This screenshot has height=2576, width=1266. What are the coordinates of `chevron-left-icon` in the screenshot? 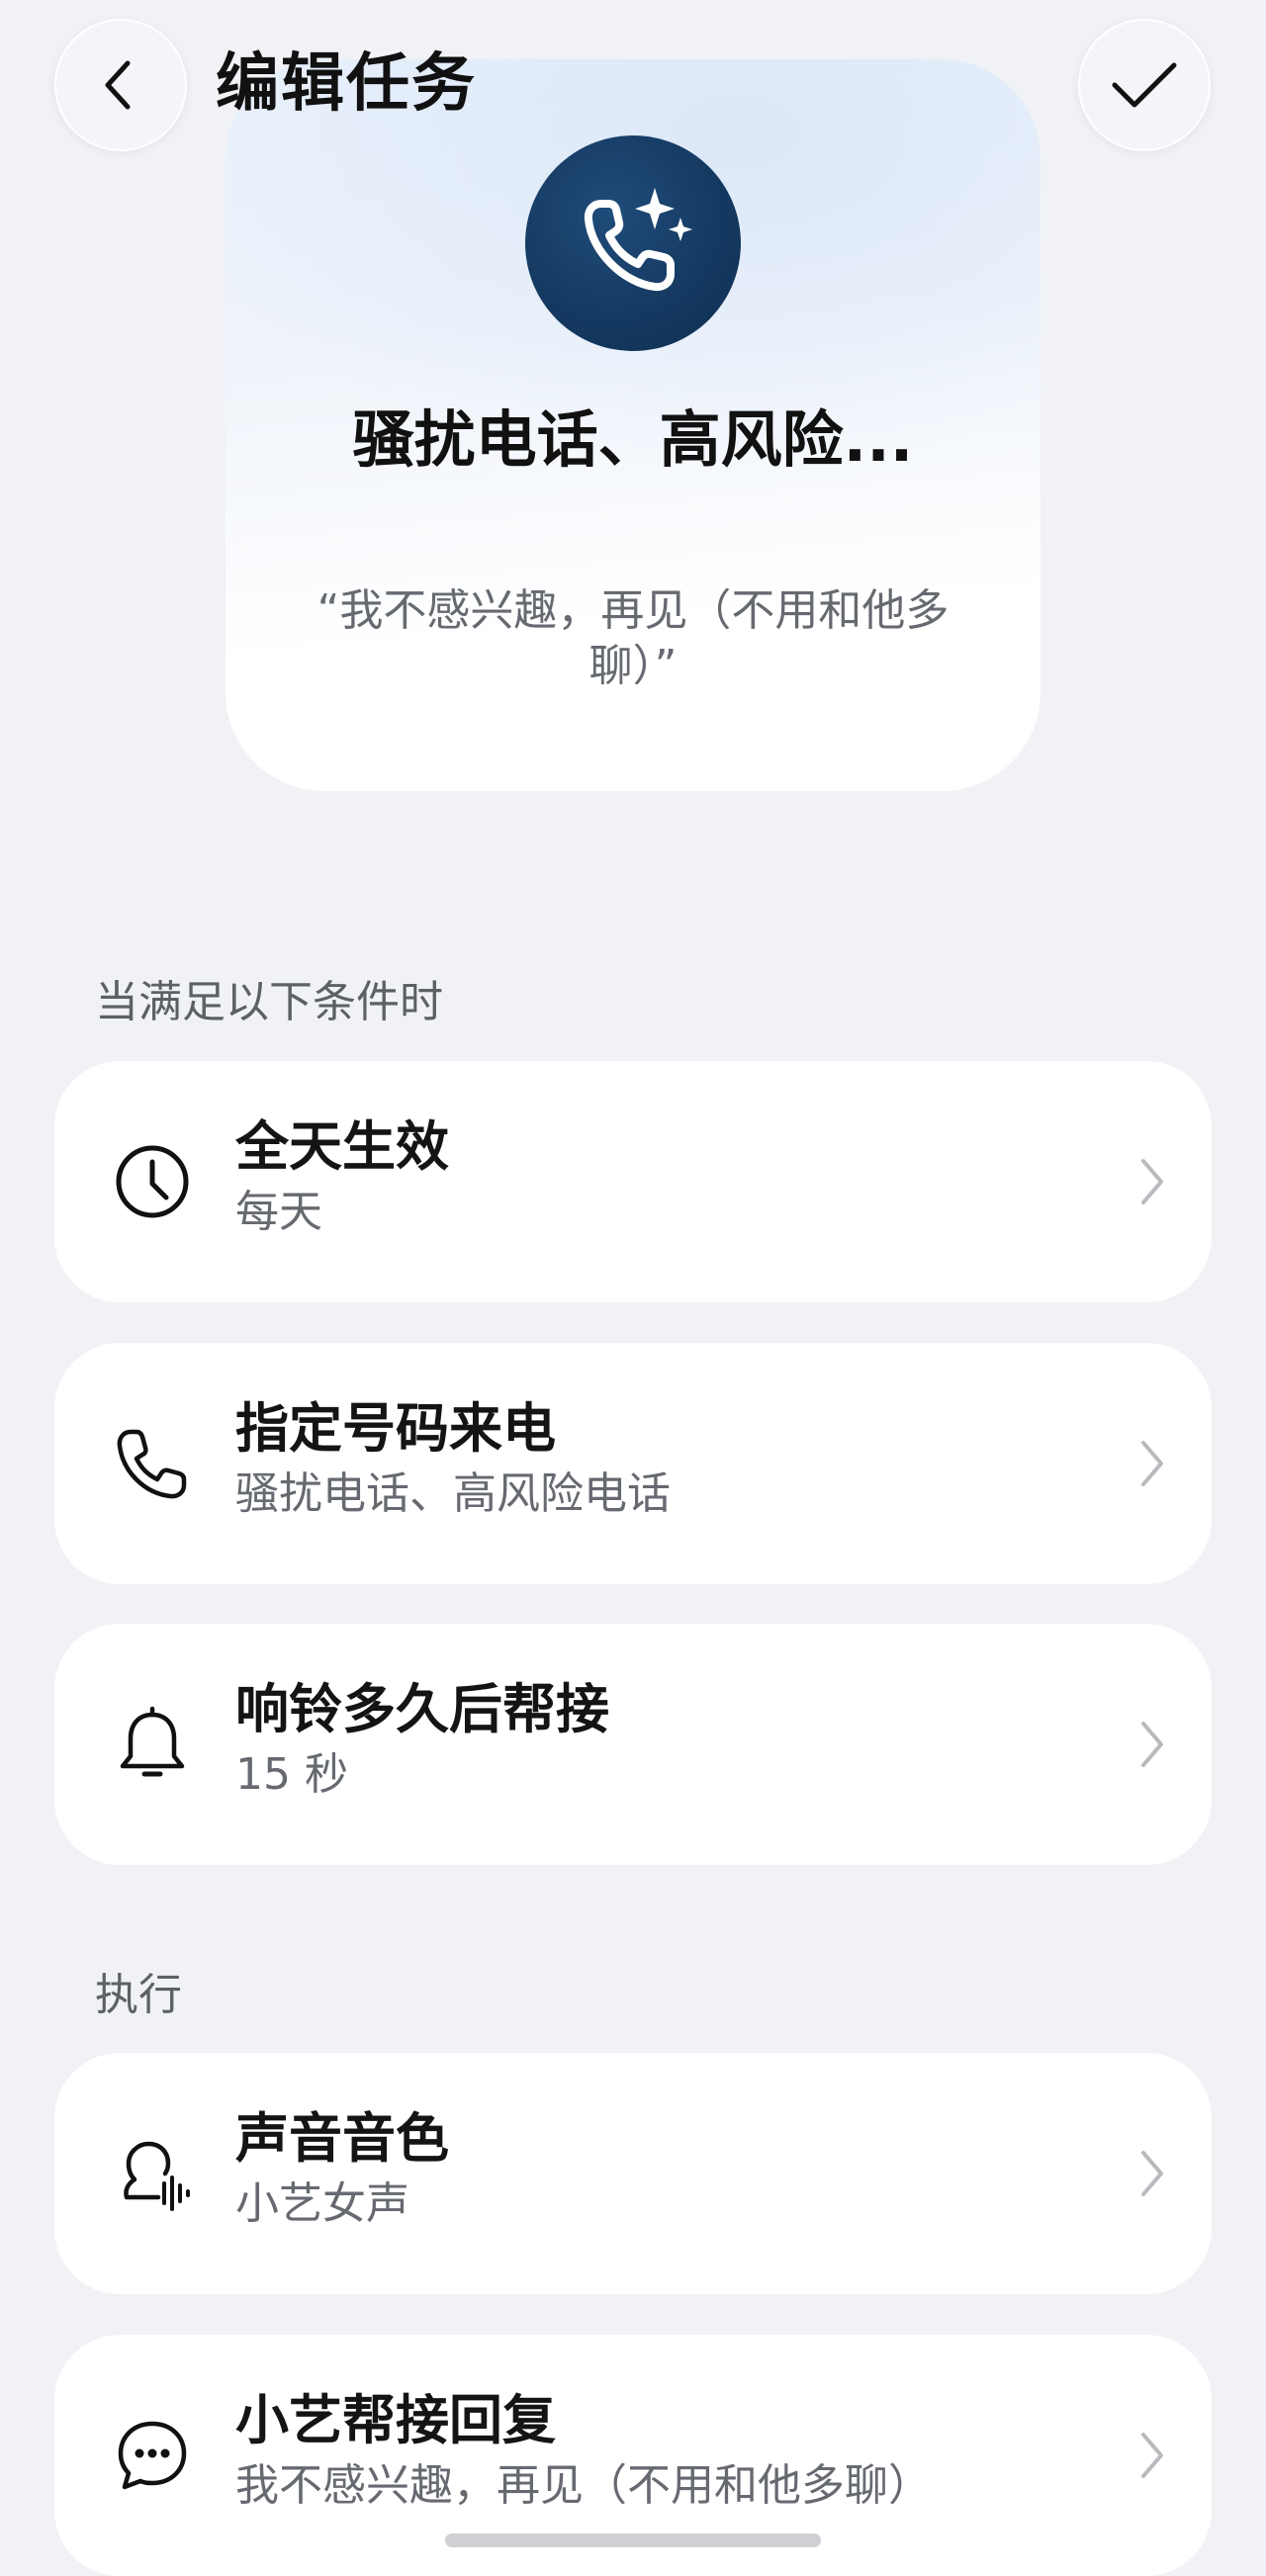 It's located at (118, 85).